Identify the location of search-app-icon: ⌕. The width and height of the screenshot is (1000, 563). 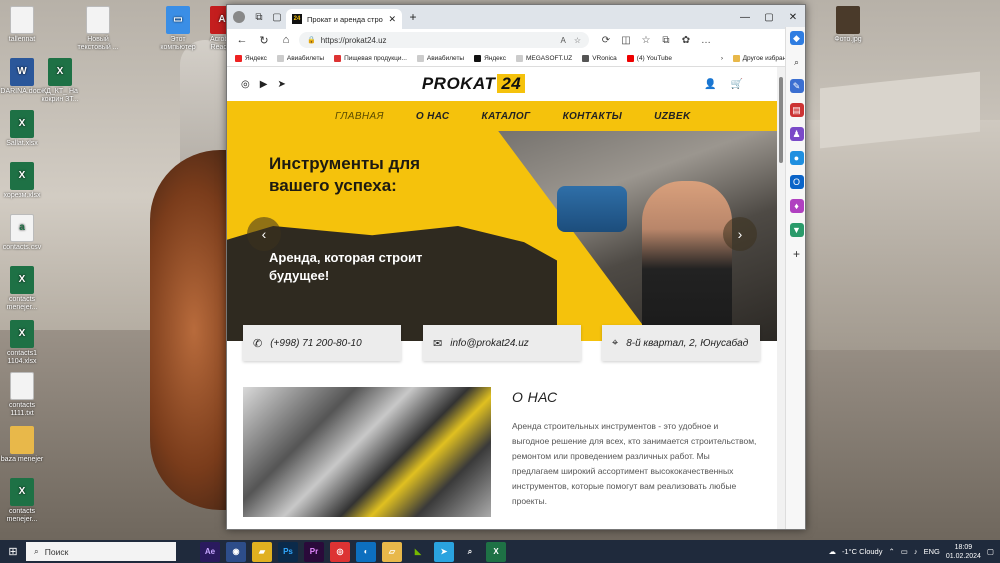
(470, 552).